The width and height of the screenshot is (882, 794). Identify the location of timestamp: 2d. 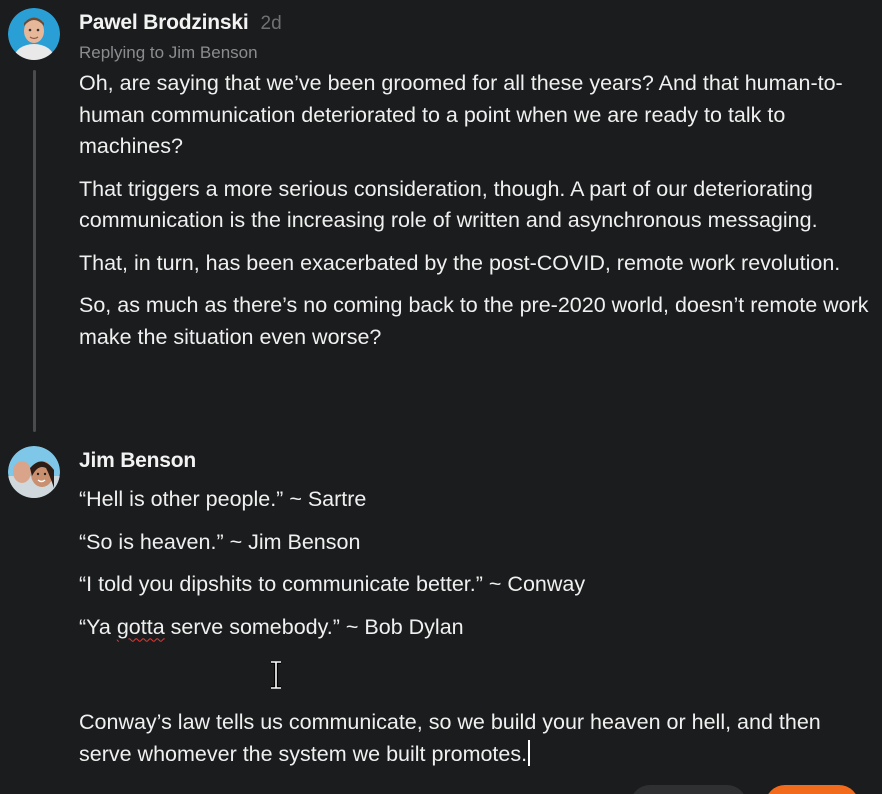
(271, 24).